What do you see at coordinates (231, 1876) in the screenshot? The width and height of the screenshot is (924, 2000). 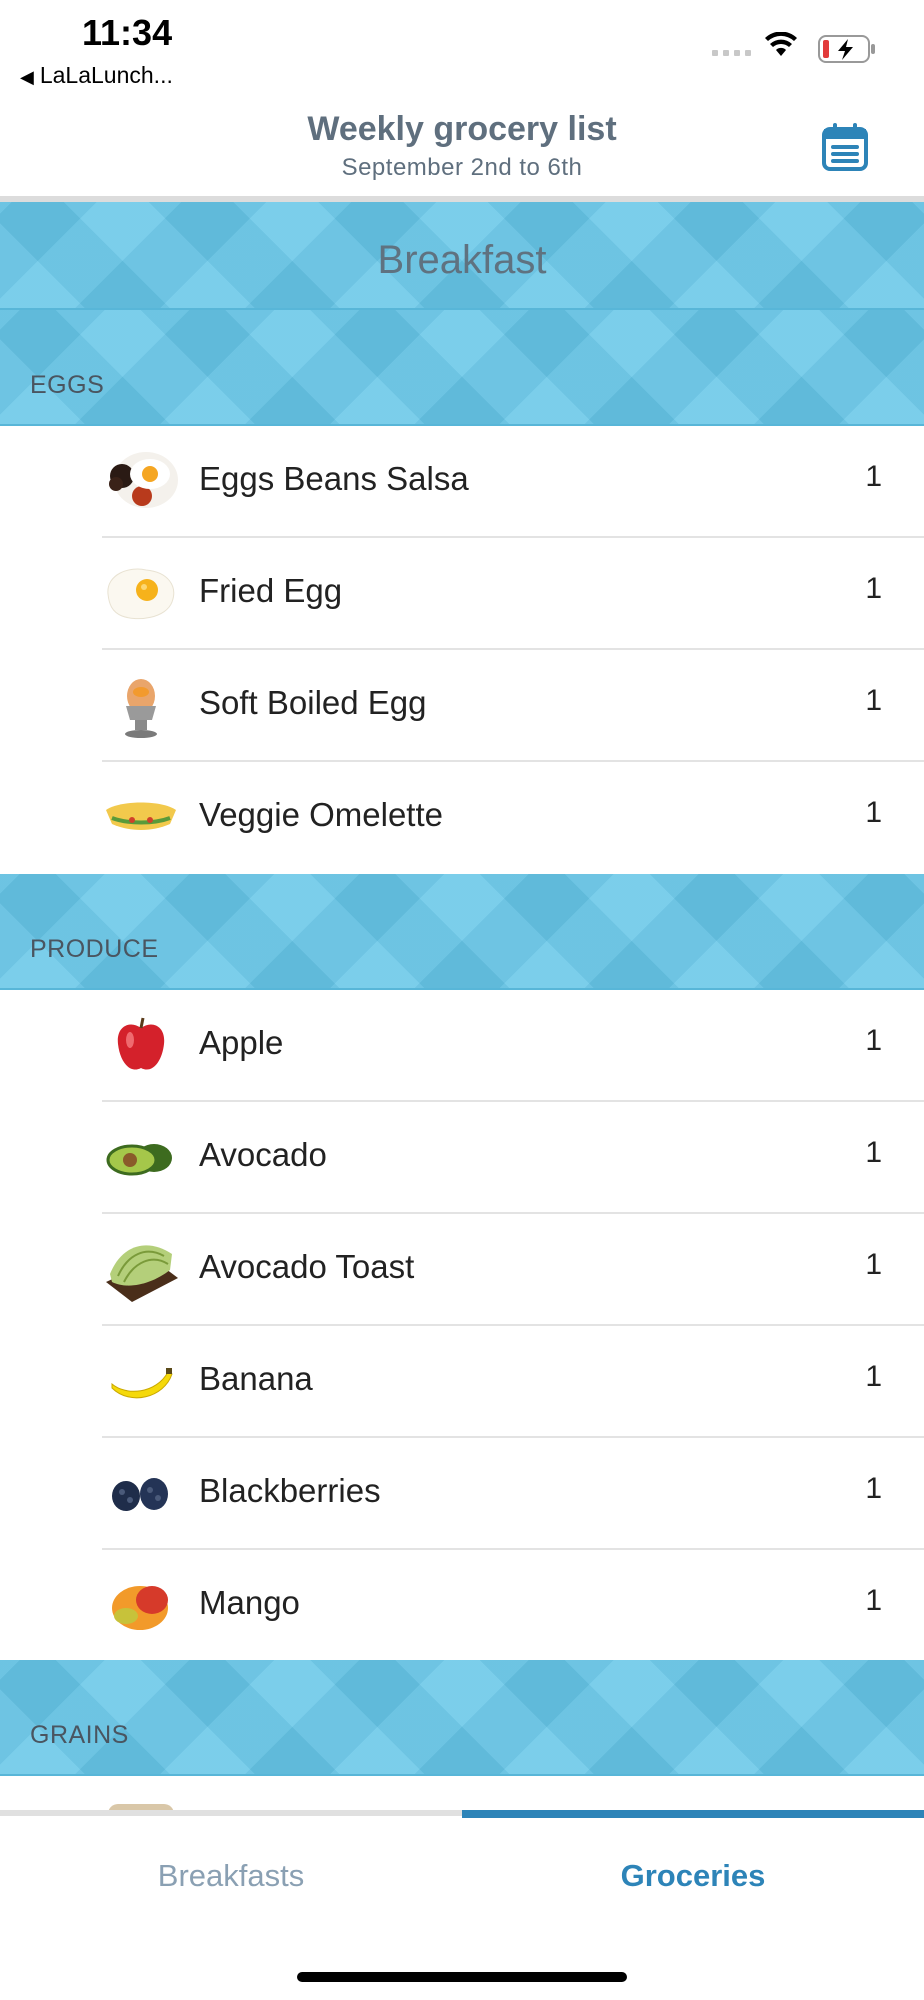 I see `tab-breakfasts: Breakfasts` at bounding box center [231, 1876].